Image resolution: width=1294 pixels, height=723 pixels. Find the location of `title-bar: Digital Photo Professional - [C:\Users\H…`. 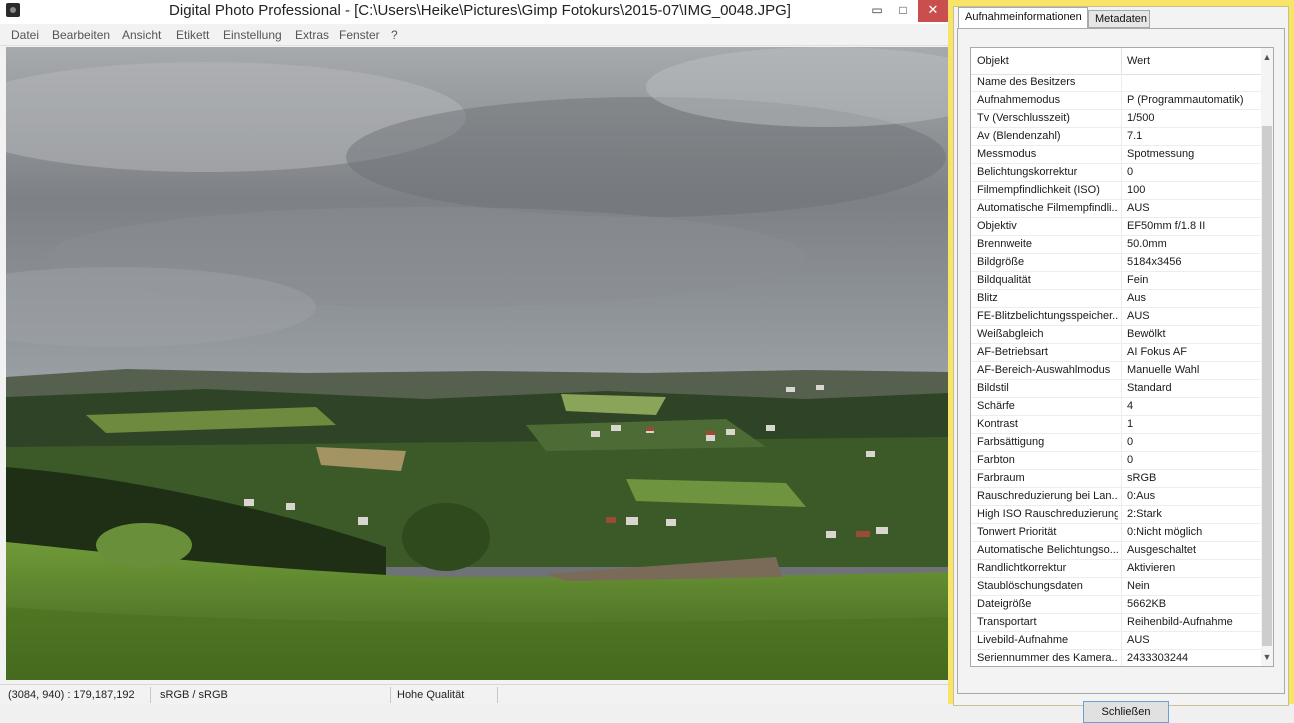

title-bar: Digital Photo Professional - [C:\Users\H… is located at coordinates (474, 12).